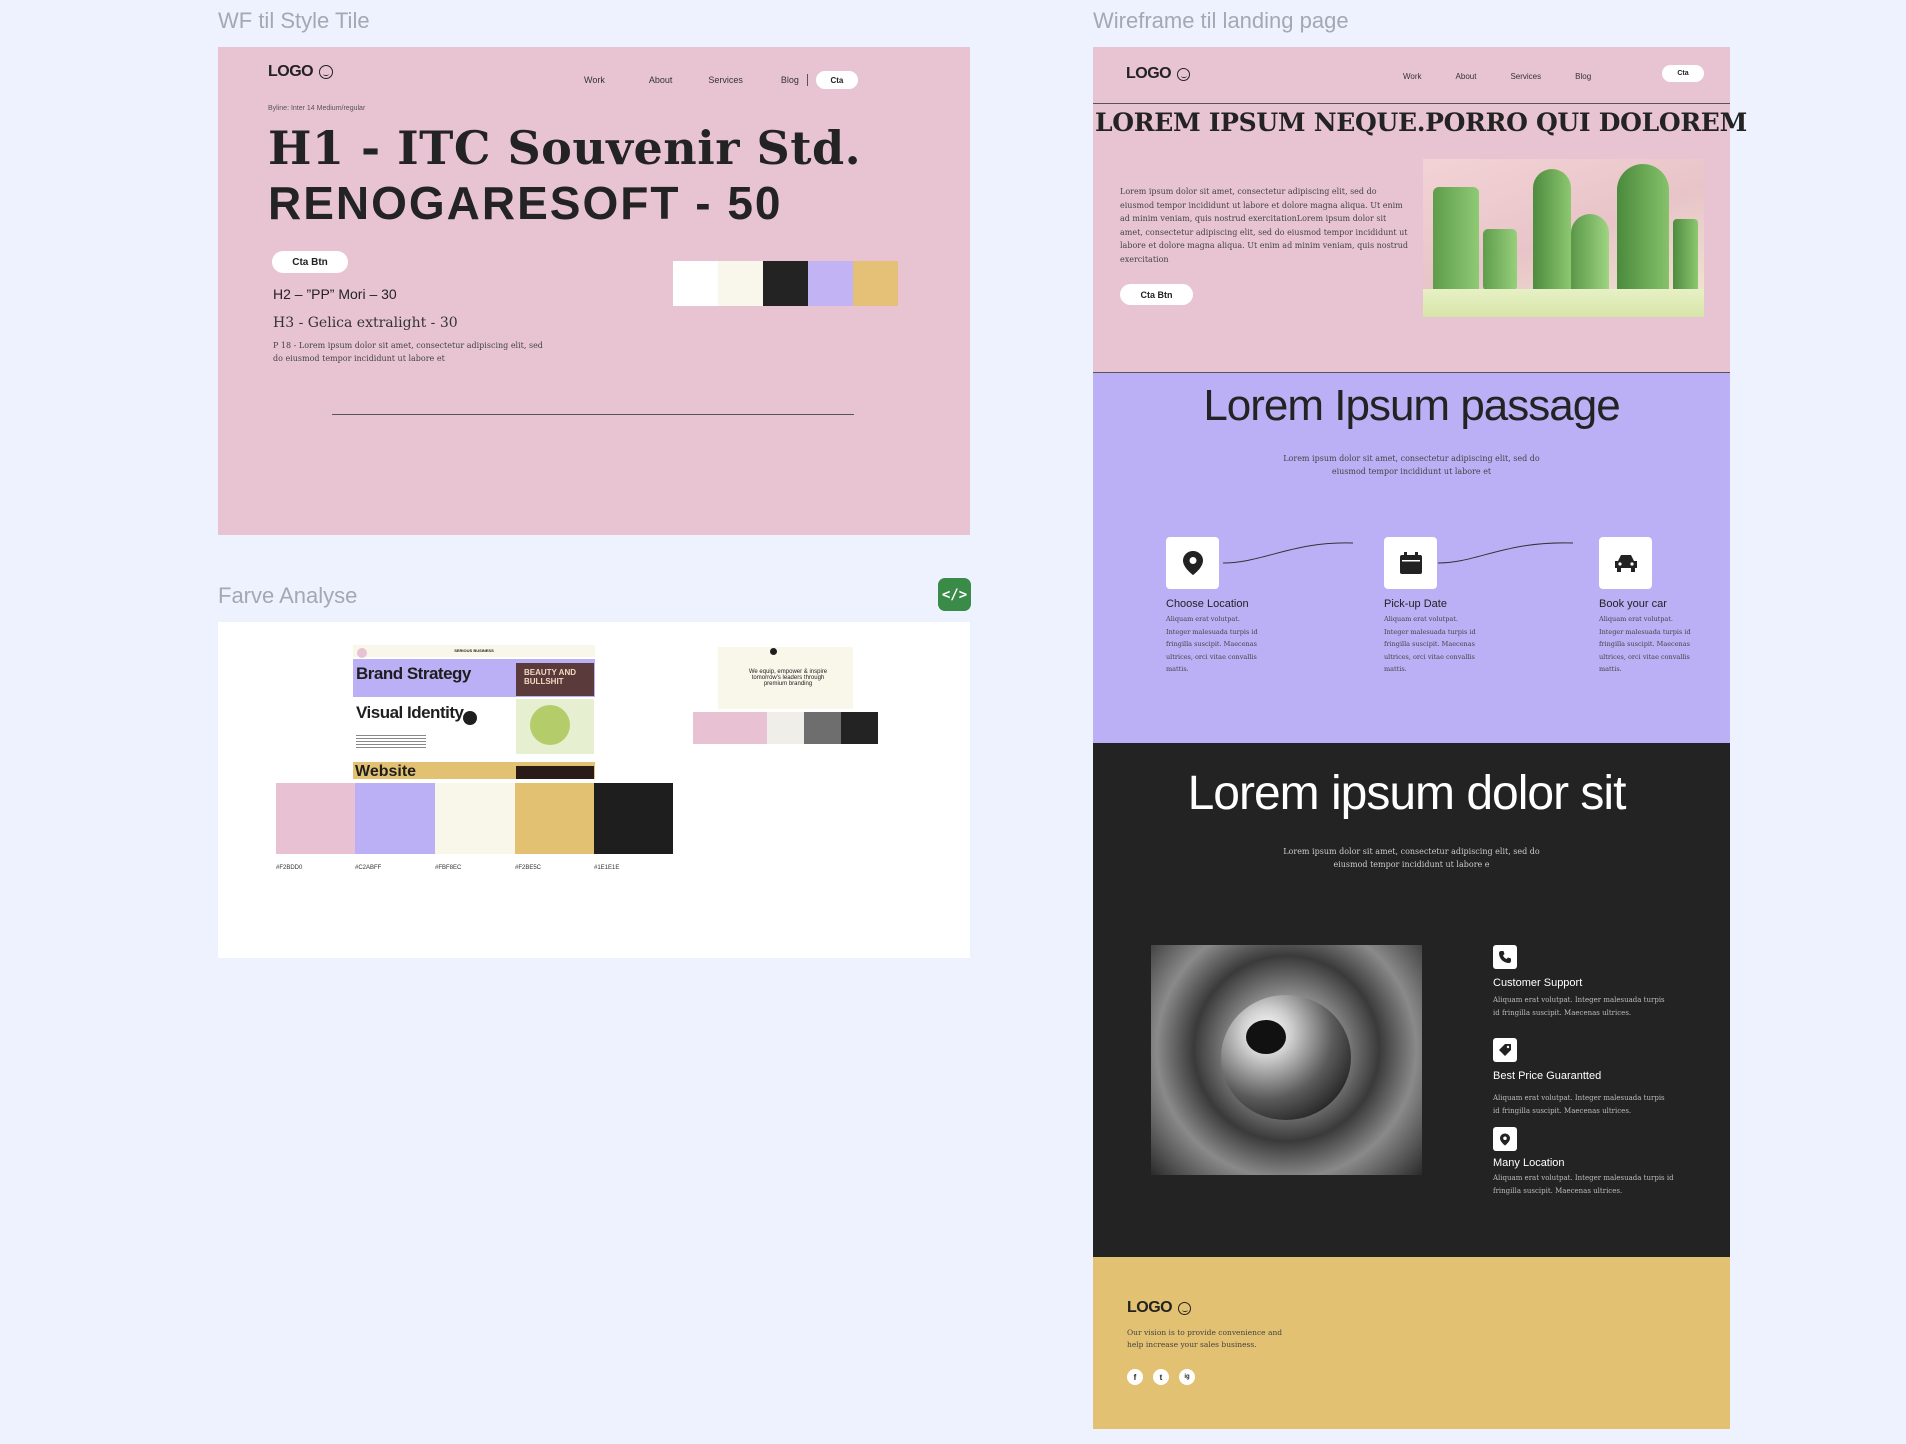  I want to click on mock-cursor-dot, so click(470, 718).